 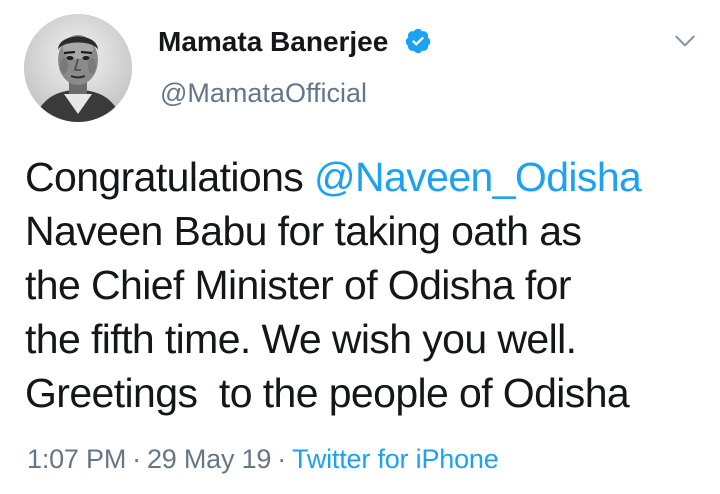 I want to click on verified-badge-icon, so click(x=418, y=41).